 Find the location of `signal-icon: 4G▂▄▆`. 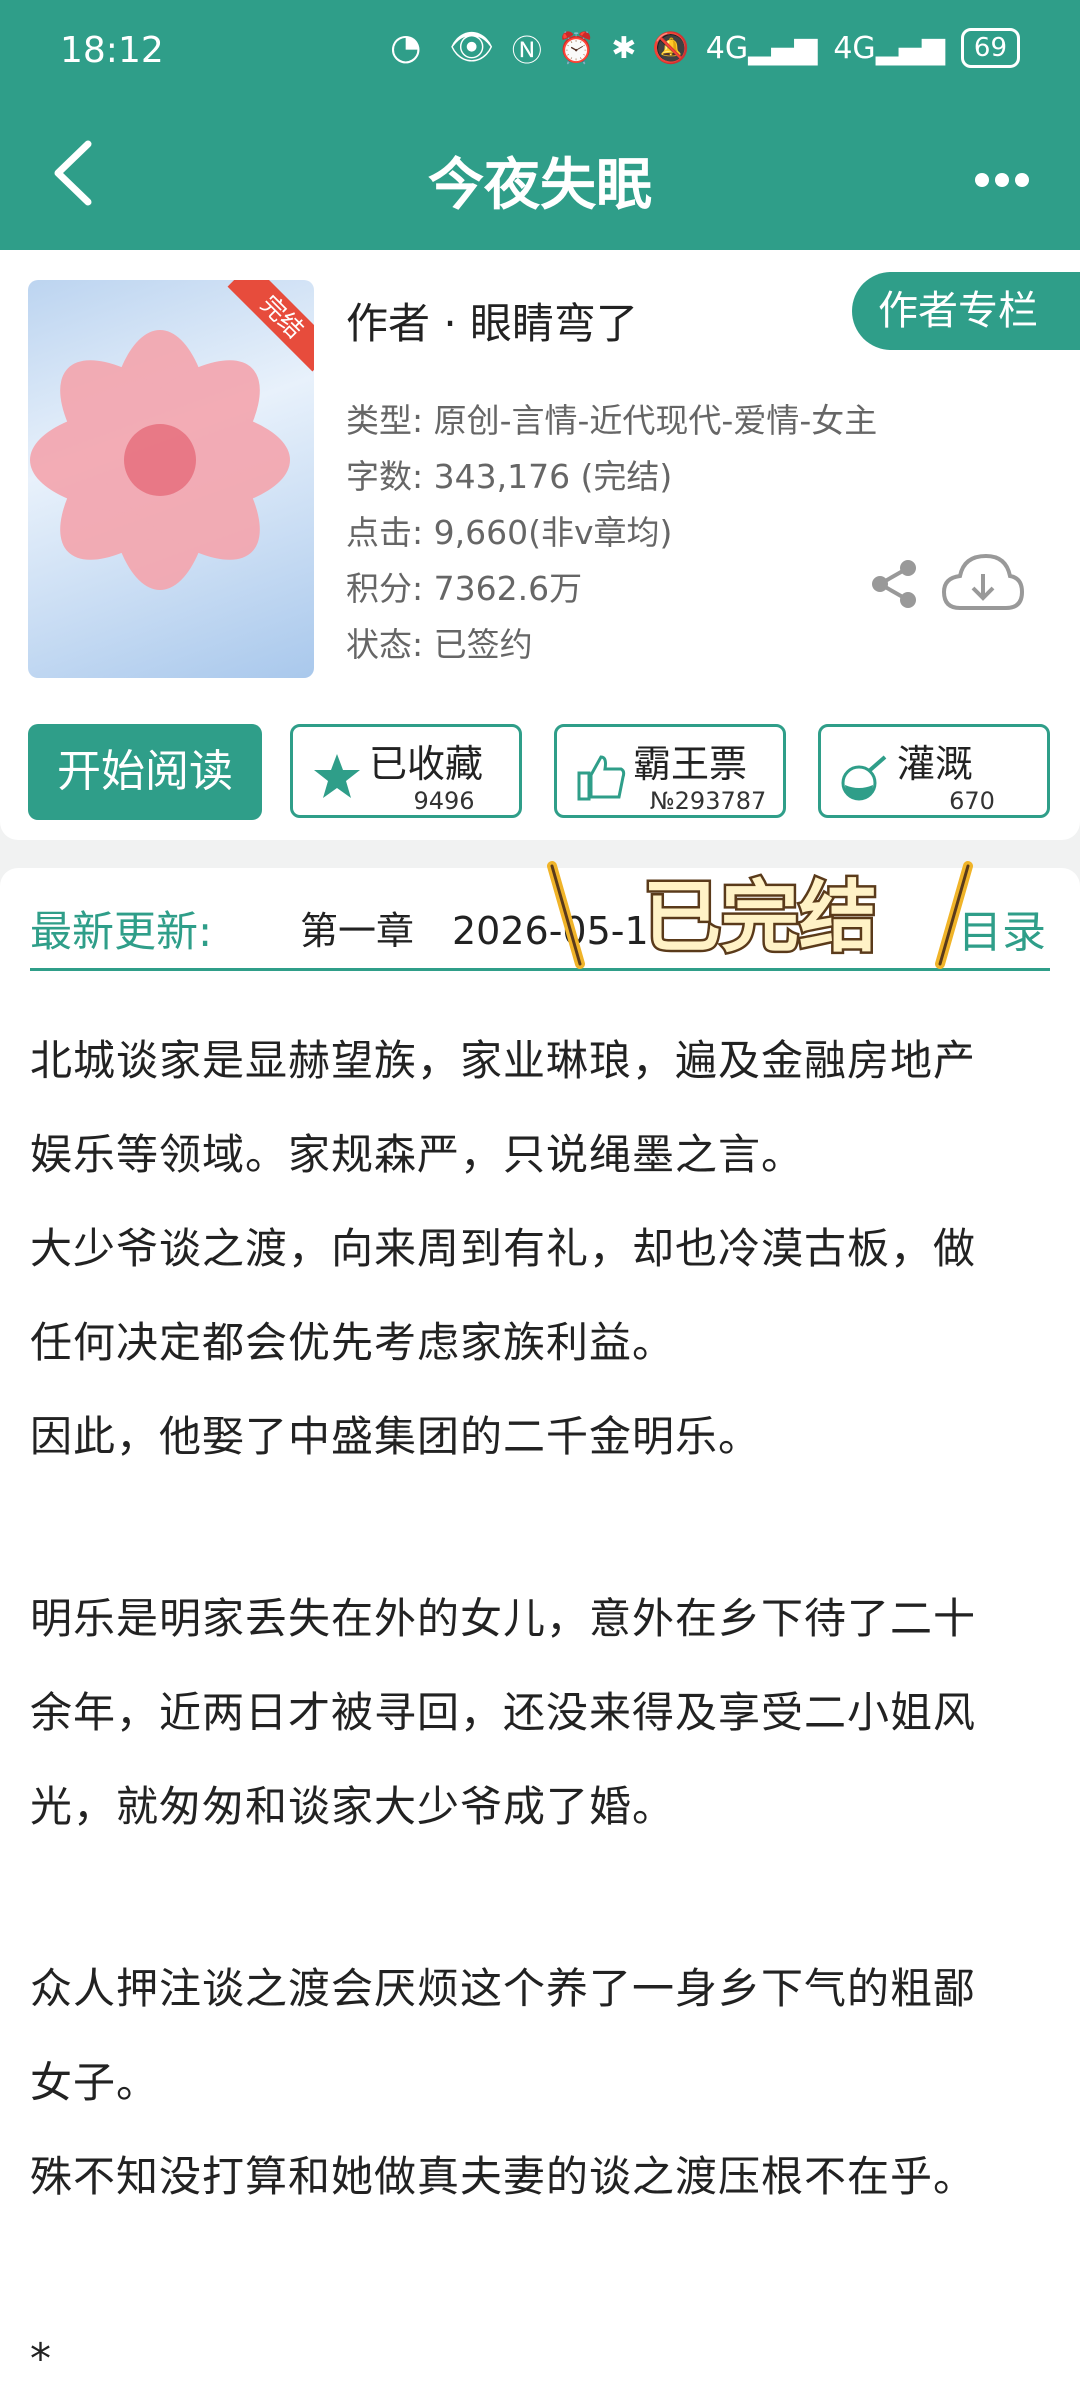

signal-icon: 4G▂▄▆ is located at coordinates (761, 48).